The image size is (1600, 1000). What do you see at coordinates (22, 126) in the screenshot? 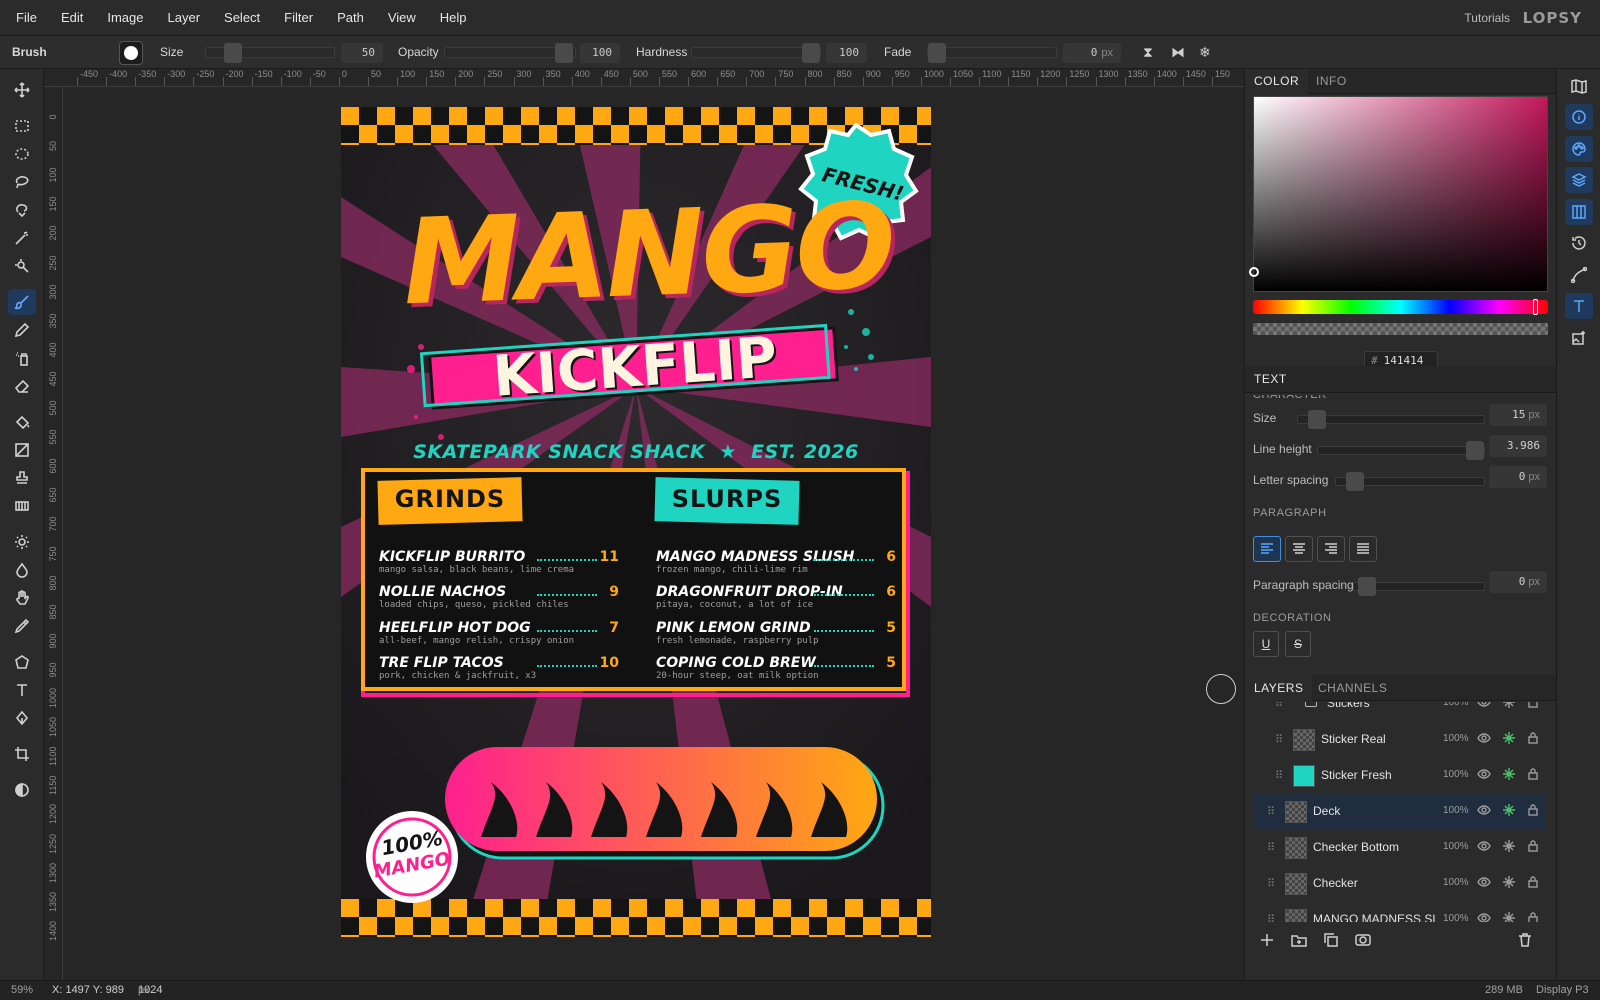
I see `rect-select-tool` at bounding box center [22, 126].